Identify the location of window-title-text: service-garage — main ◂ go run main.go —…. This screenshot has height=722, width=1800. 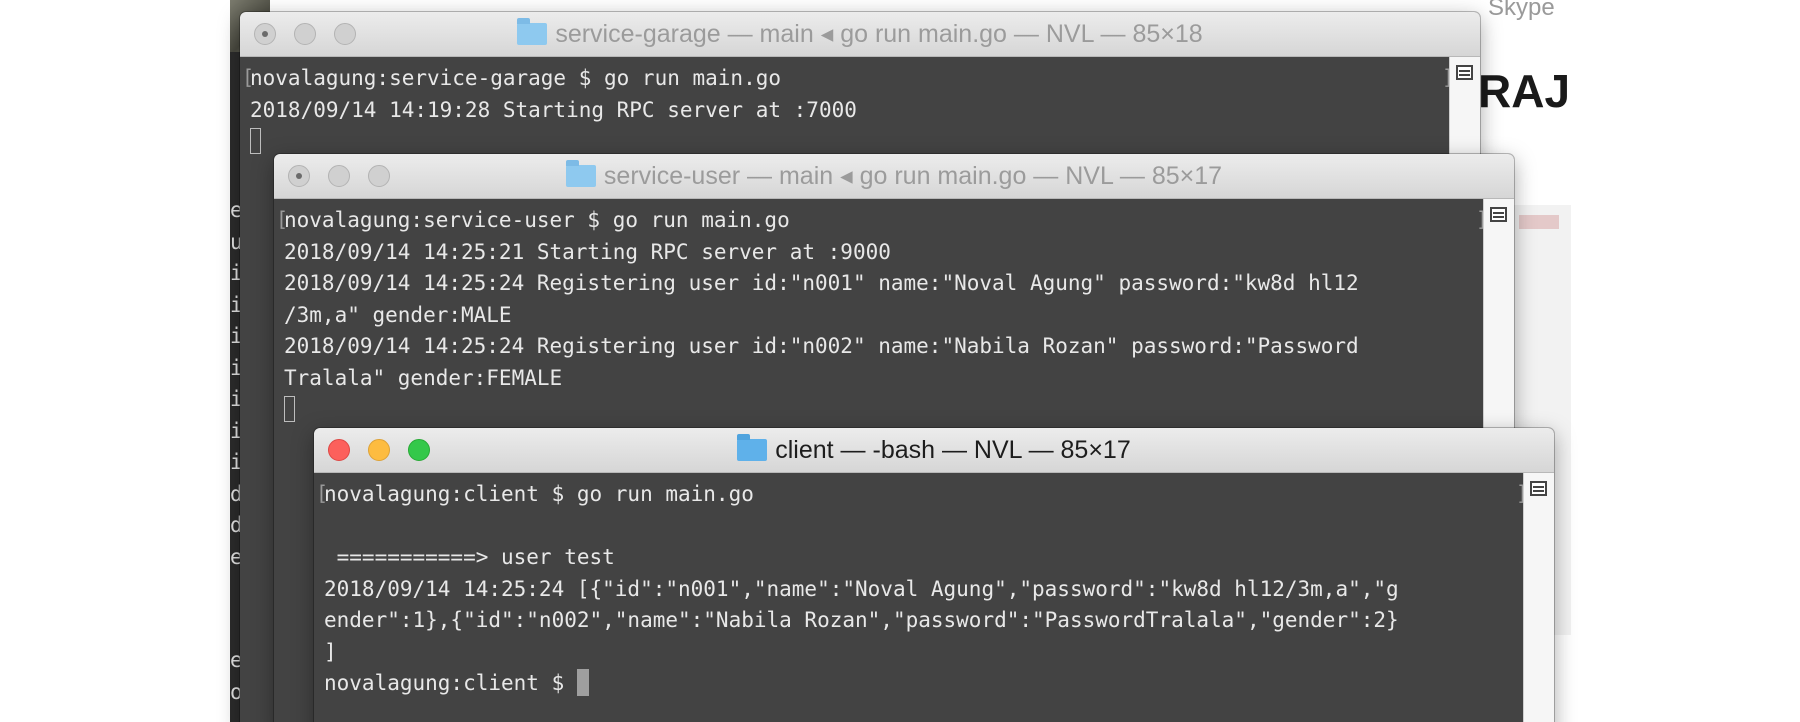
(879, 34).